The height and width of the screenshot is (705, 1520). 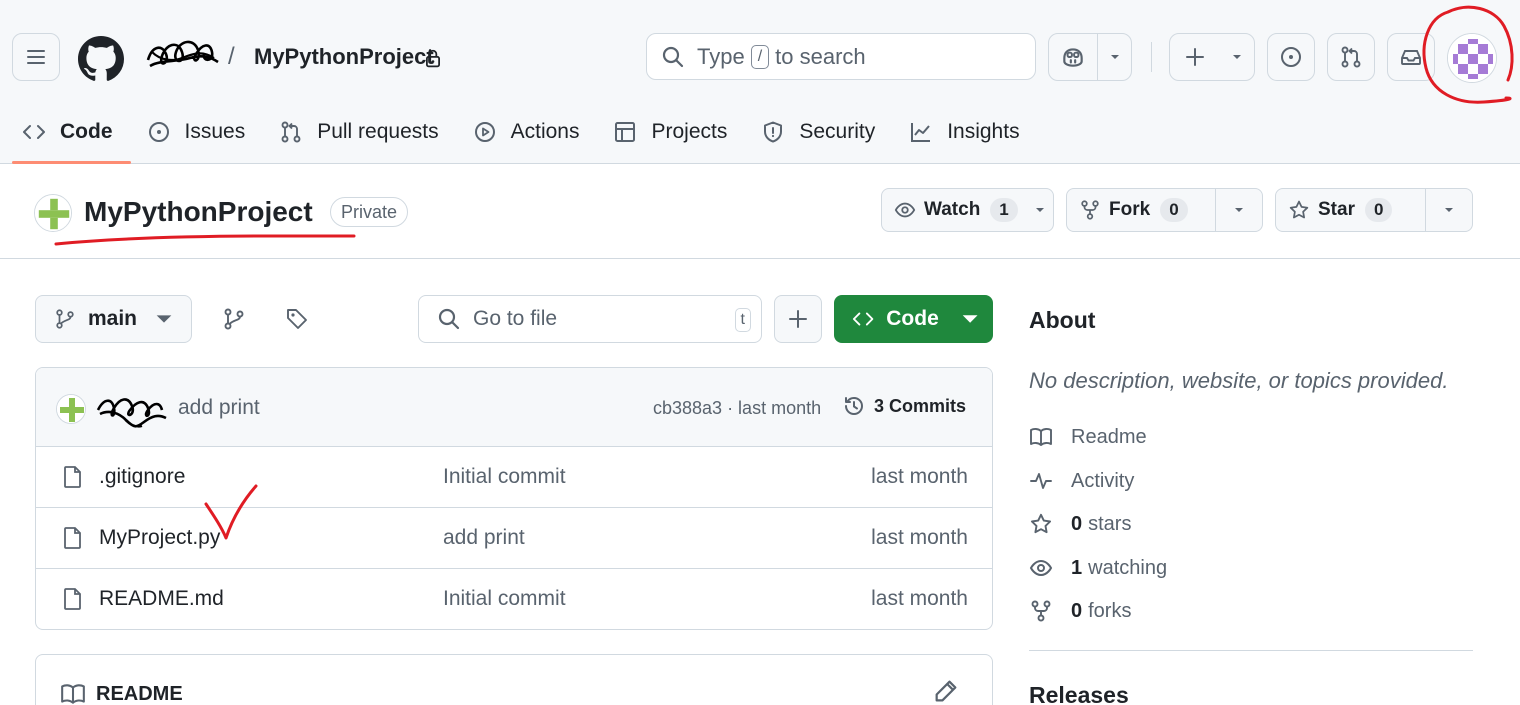 What do you see at coordinates (545, 131) in the screenshot?
I see `tab-label: Actions` at bounding box center [545, 131].